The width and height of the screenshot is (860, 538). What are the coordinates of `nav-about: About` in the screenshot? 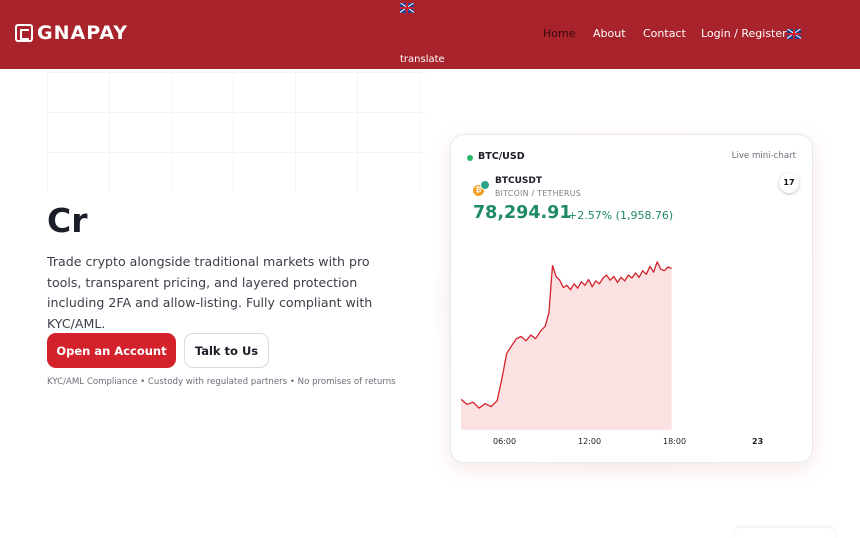 It's located at (609, 33).